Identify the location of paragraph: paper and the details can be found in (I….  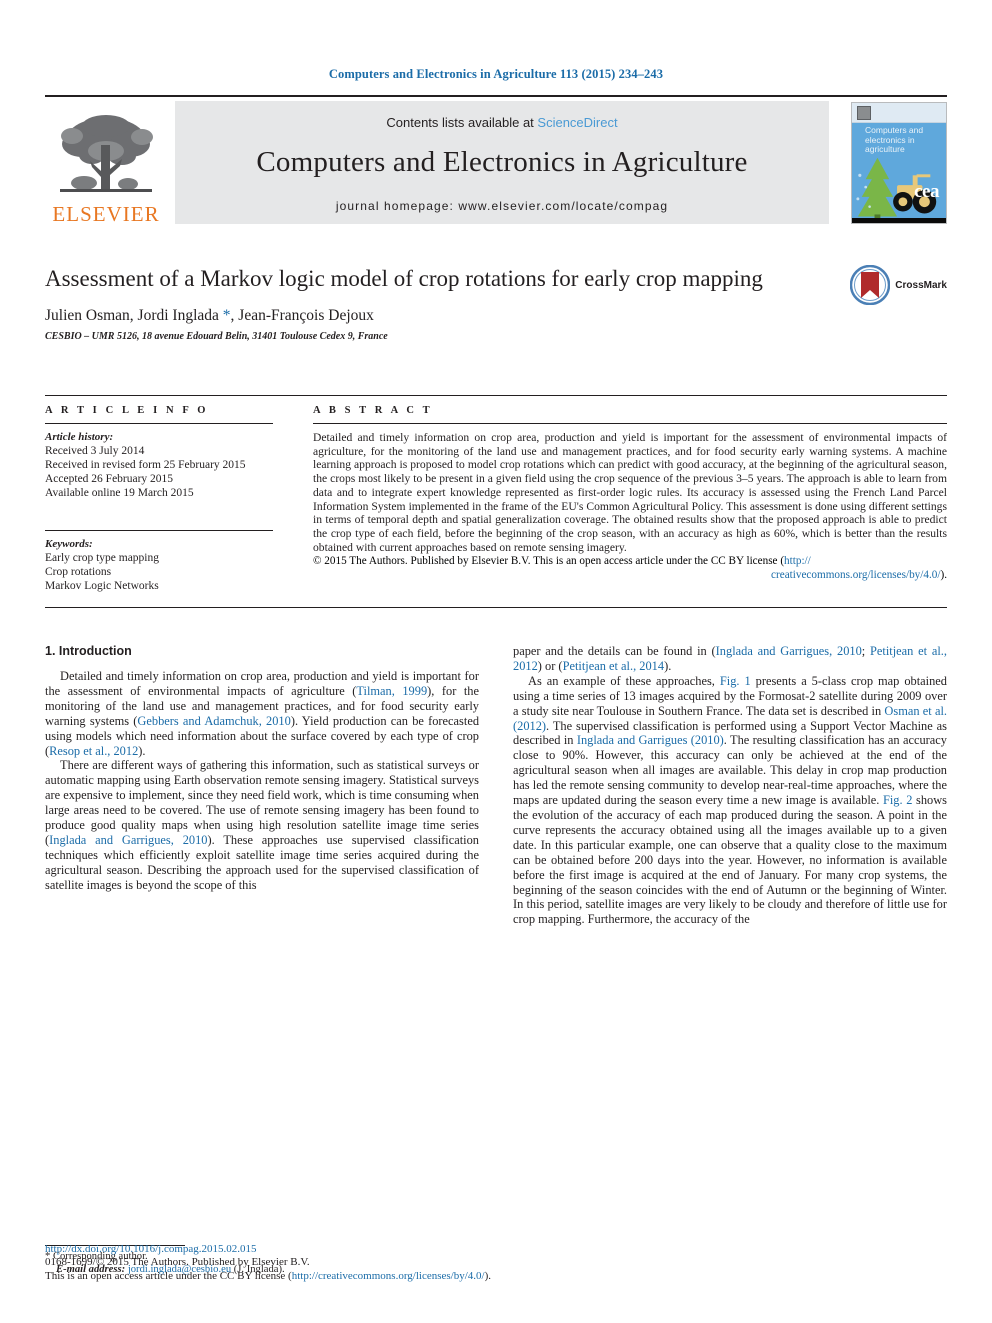
(730, 659).